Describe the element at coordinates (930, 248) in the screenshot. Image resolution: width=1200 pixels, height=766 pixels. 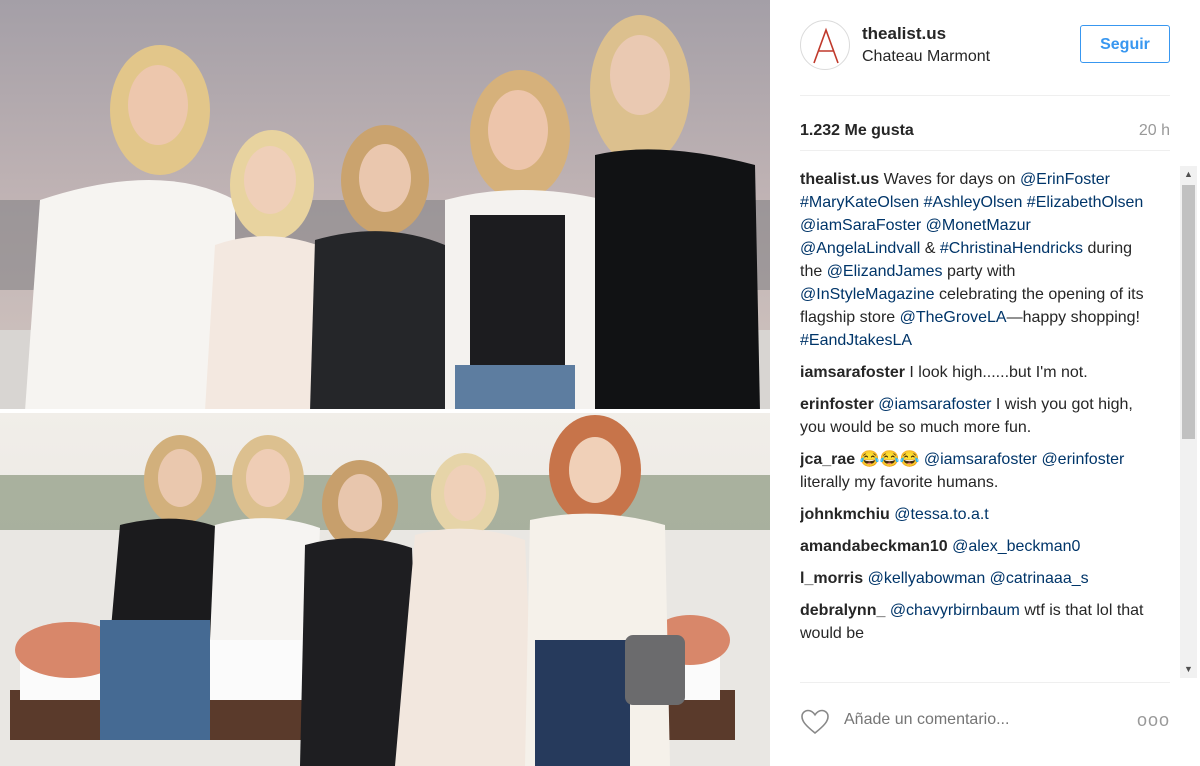
I see `comment-text: &` at that location.